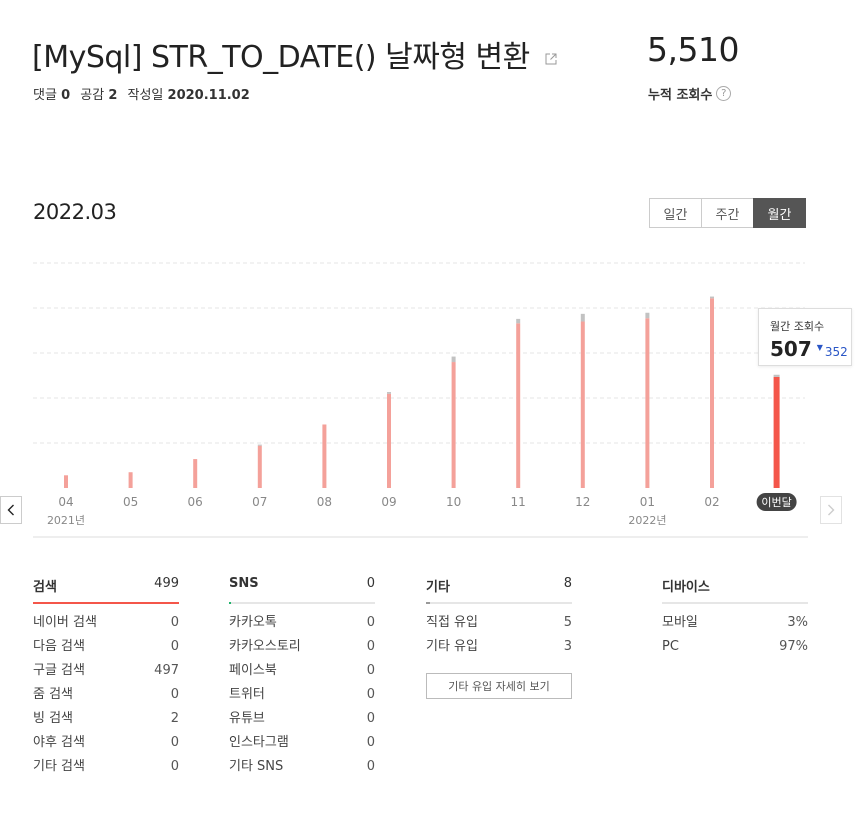 Image resolution: width=859 pixels, height=822 pixels. I want to click on list-item-label: 기타 검색, so click(59, 766).